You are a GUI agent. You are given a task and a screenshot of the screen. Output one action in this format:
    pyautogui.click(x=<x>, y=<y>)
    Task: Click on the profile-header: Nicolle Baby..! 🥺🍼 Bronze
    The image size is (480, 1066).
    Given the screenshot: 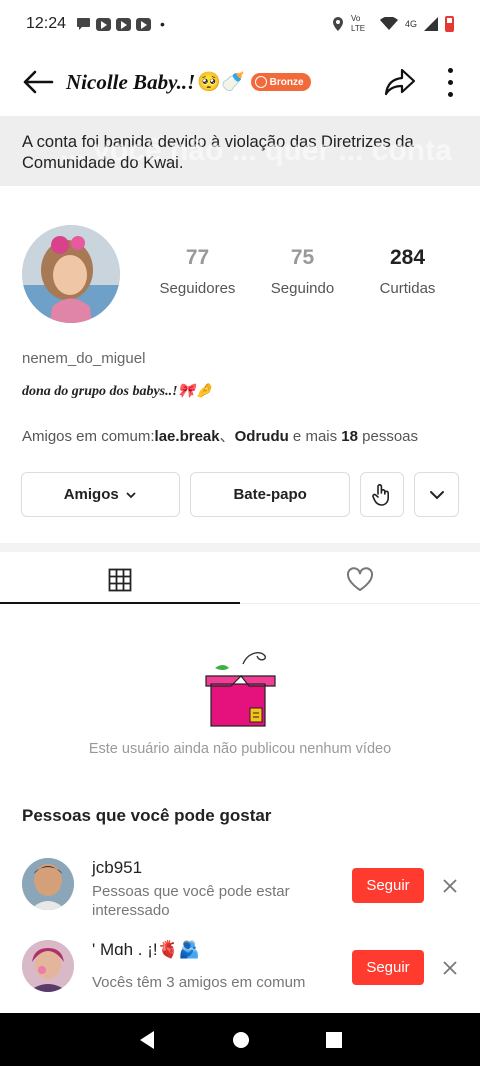 What is the action you would take?
    pyautogui.click(x=240, y=82)
    